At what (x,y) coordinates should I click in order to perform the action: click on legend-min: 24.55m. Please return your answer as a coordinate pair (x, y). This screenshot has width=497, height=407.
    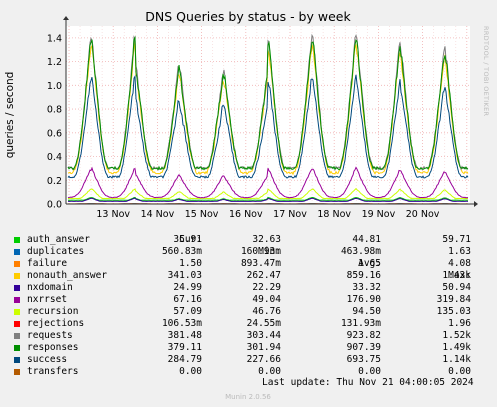
    Looking at the image, I should click on (263, 323).